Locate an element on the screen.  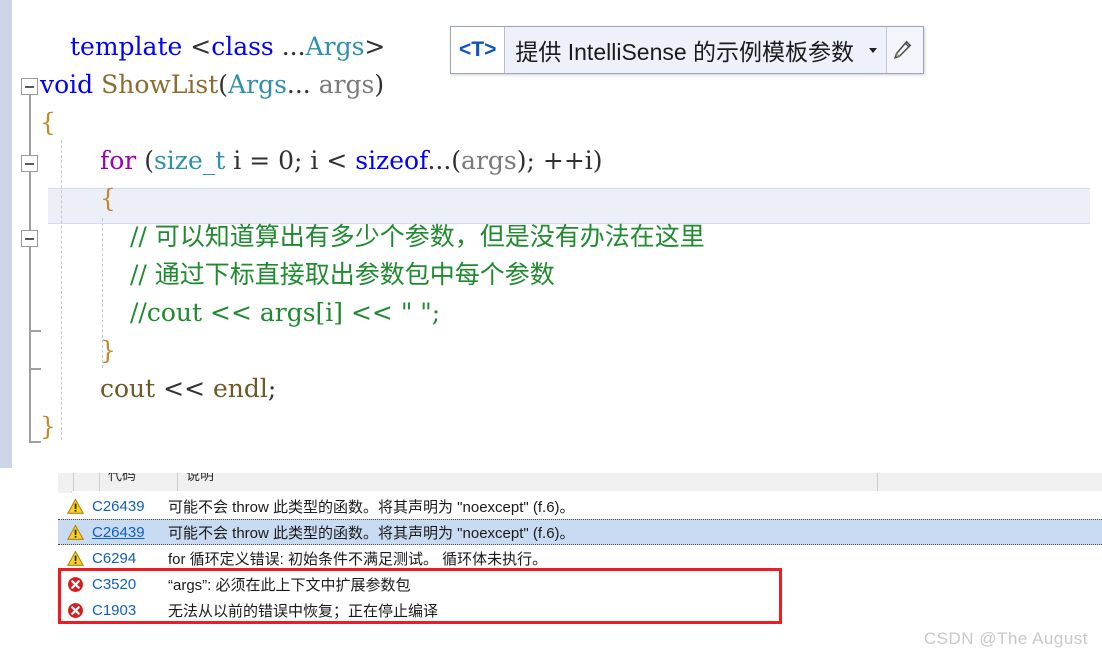
editor-selection-margin is located at coordinates (6, 234).